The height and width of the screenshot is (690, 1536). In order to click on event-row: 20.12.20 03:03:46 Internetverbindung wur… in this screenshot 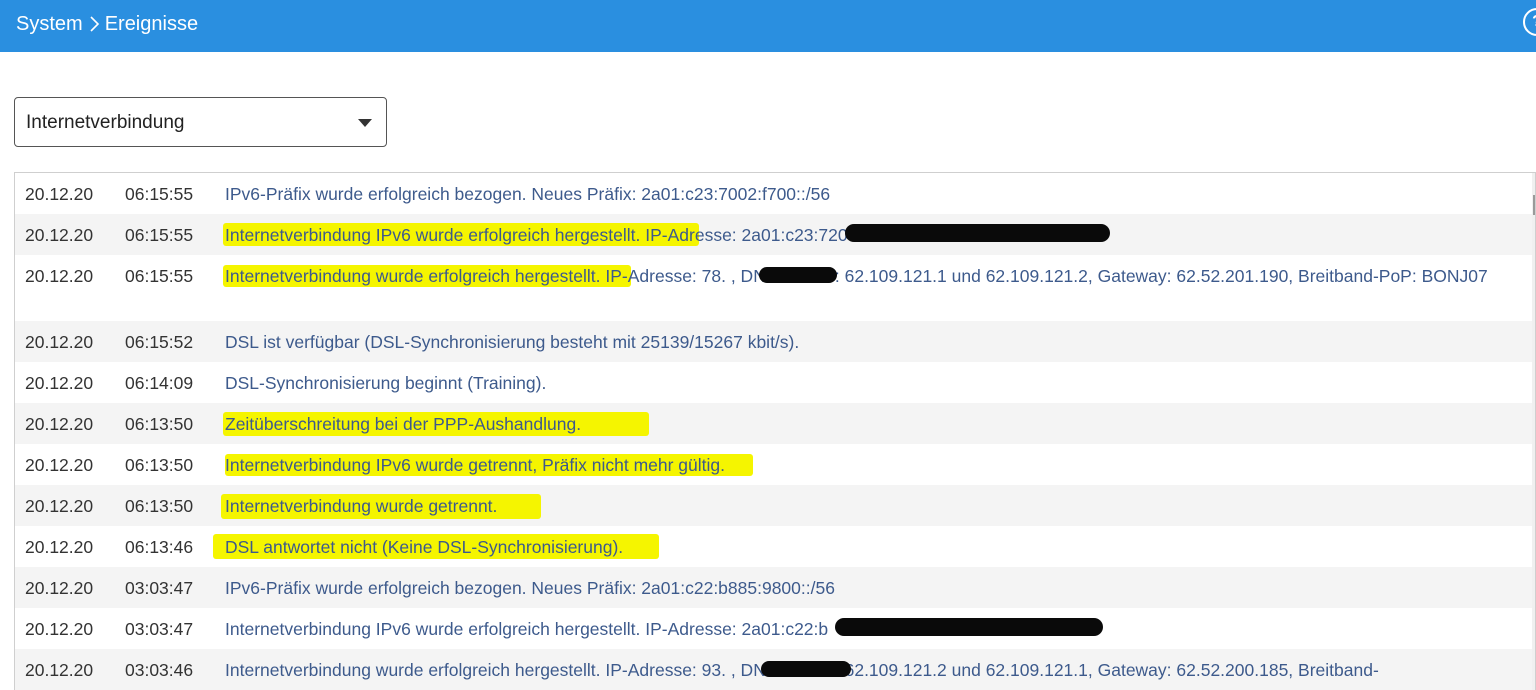, I will do `click(774, 669)`.